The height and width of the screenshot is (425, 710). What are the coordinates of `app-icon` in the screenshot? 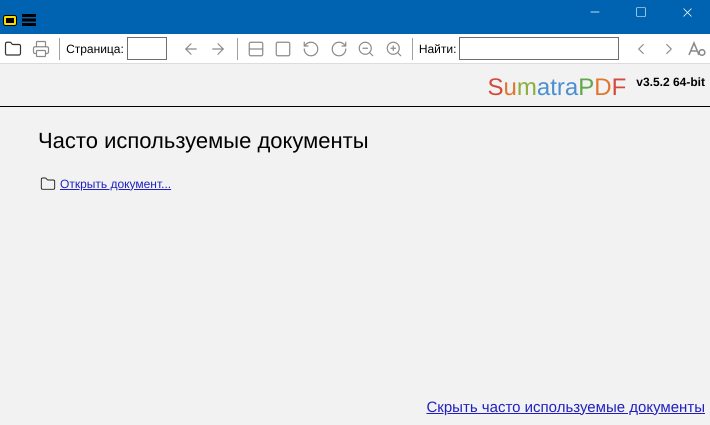 It's located at (10, 20).